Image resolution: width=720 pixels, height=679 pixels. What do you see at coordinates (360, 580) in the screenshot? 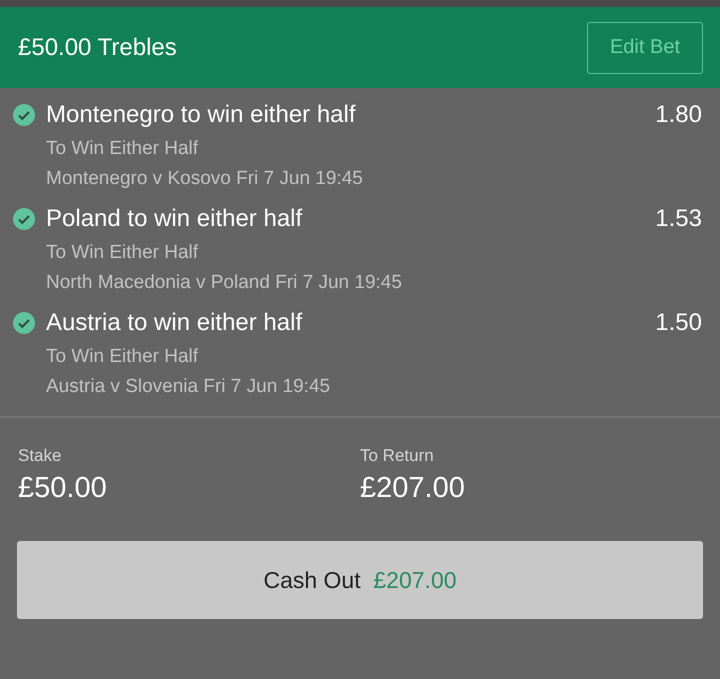
I see `cash-out-button: Cash Out £207.00` at bounding box center [360, 580].